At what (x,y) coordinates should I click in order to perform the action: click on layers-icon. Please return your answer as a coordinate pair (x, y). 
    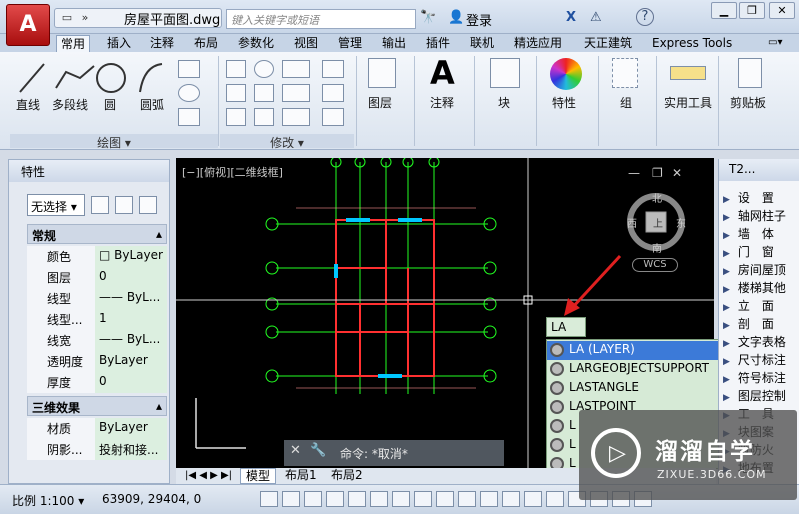
    Looking at the image, I should click on (382, 73).